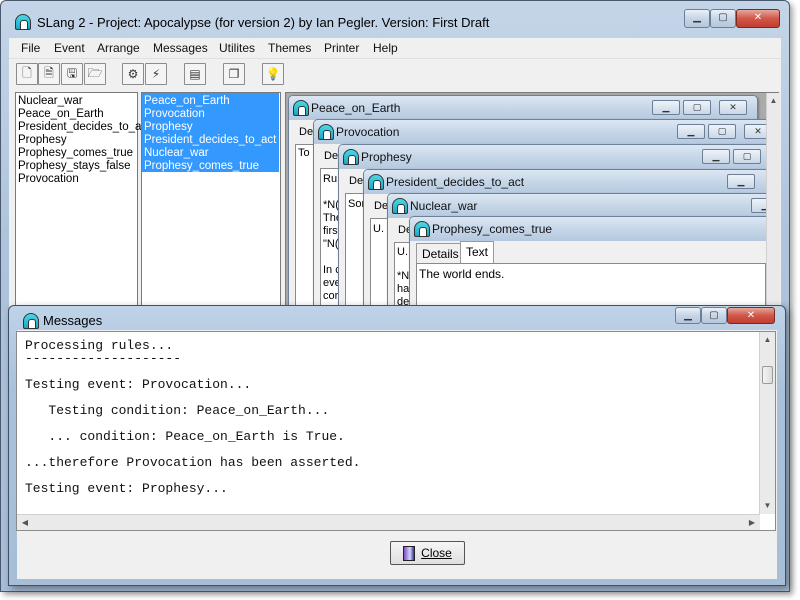 The width and height of the screenshot is (800, 600). I want to click on run-rules-button: ⚡, so click(156, 74).